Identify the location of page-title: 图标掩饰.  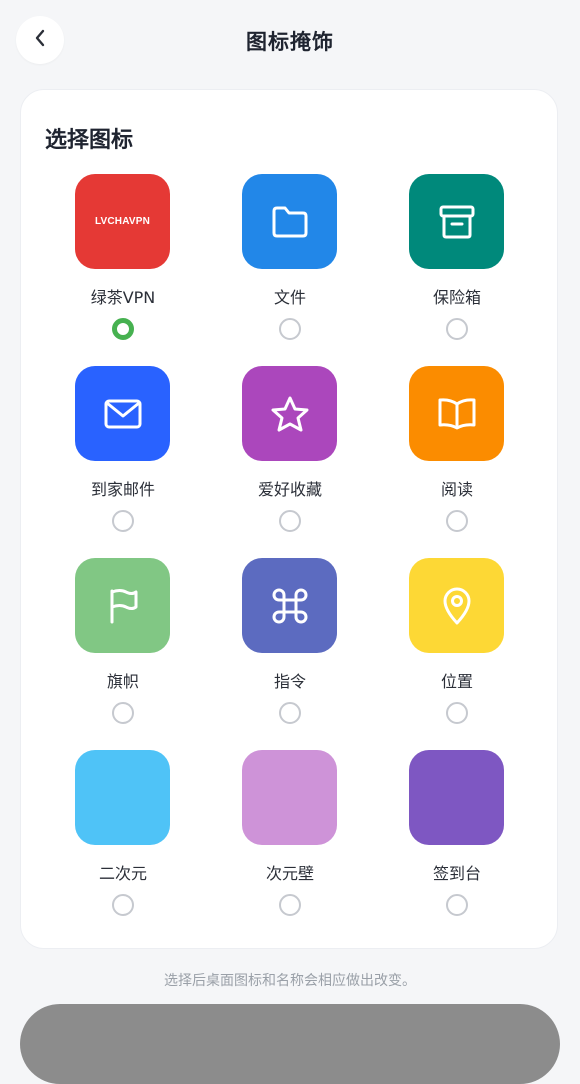
(290, 42).